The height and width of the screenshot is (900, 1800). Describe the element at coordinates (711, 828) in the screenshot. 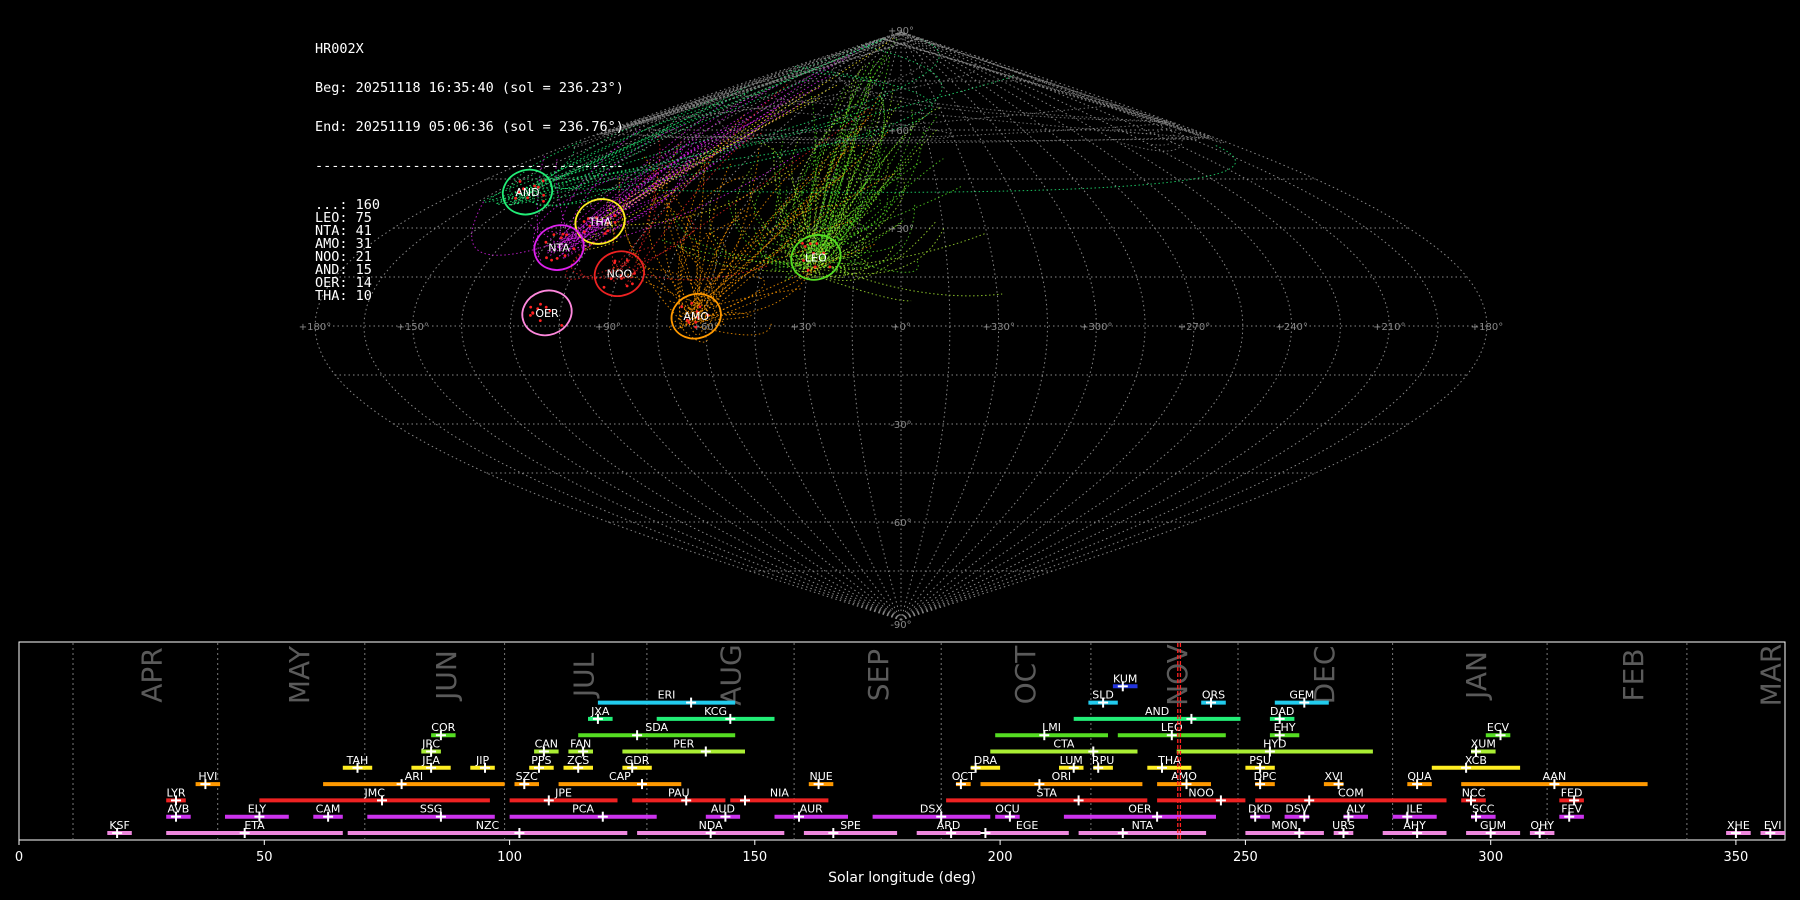

I see `shower-bar-nda: NDA` at that location.